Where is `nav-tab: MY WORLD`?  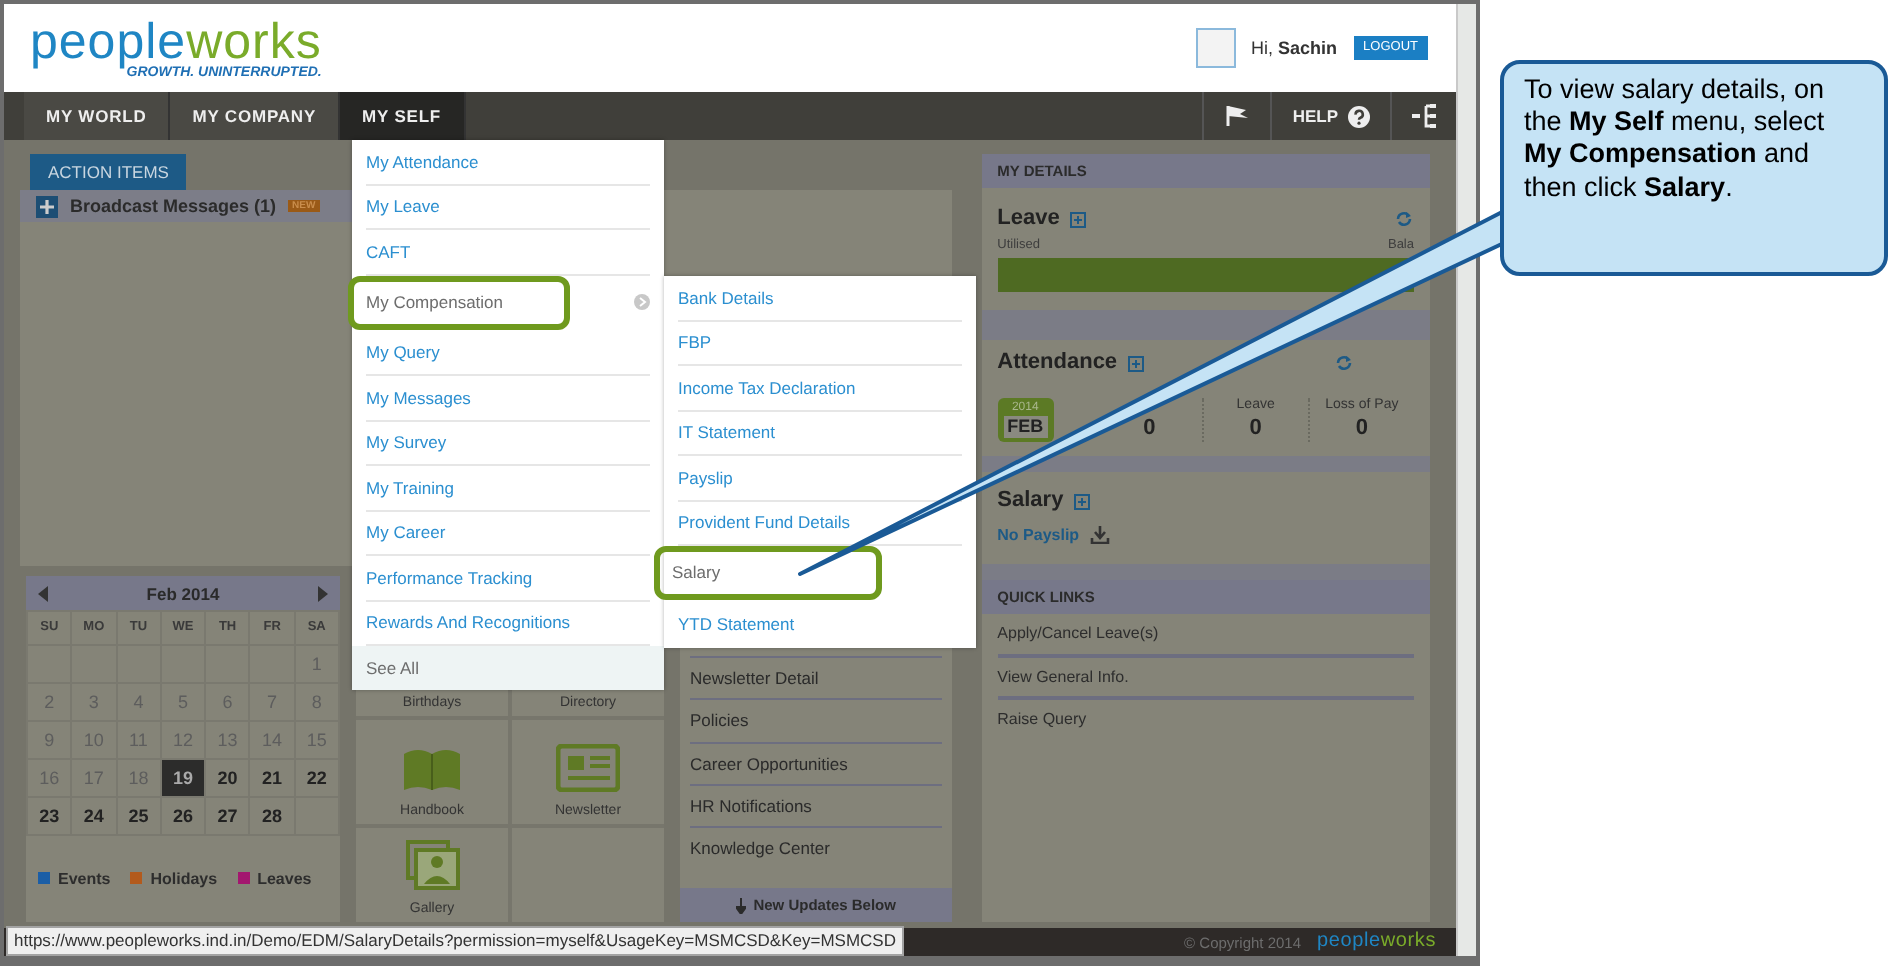 nav-tab: MY WORLD is located at coordinates (97, 116).